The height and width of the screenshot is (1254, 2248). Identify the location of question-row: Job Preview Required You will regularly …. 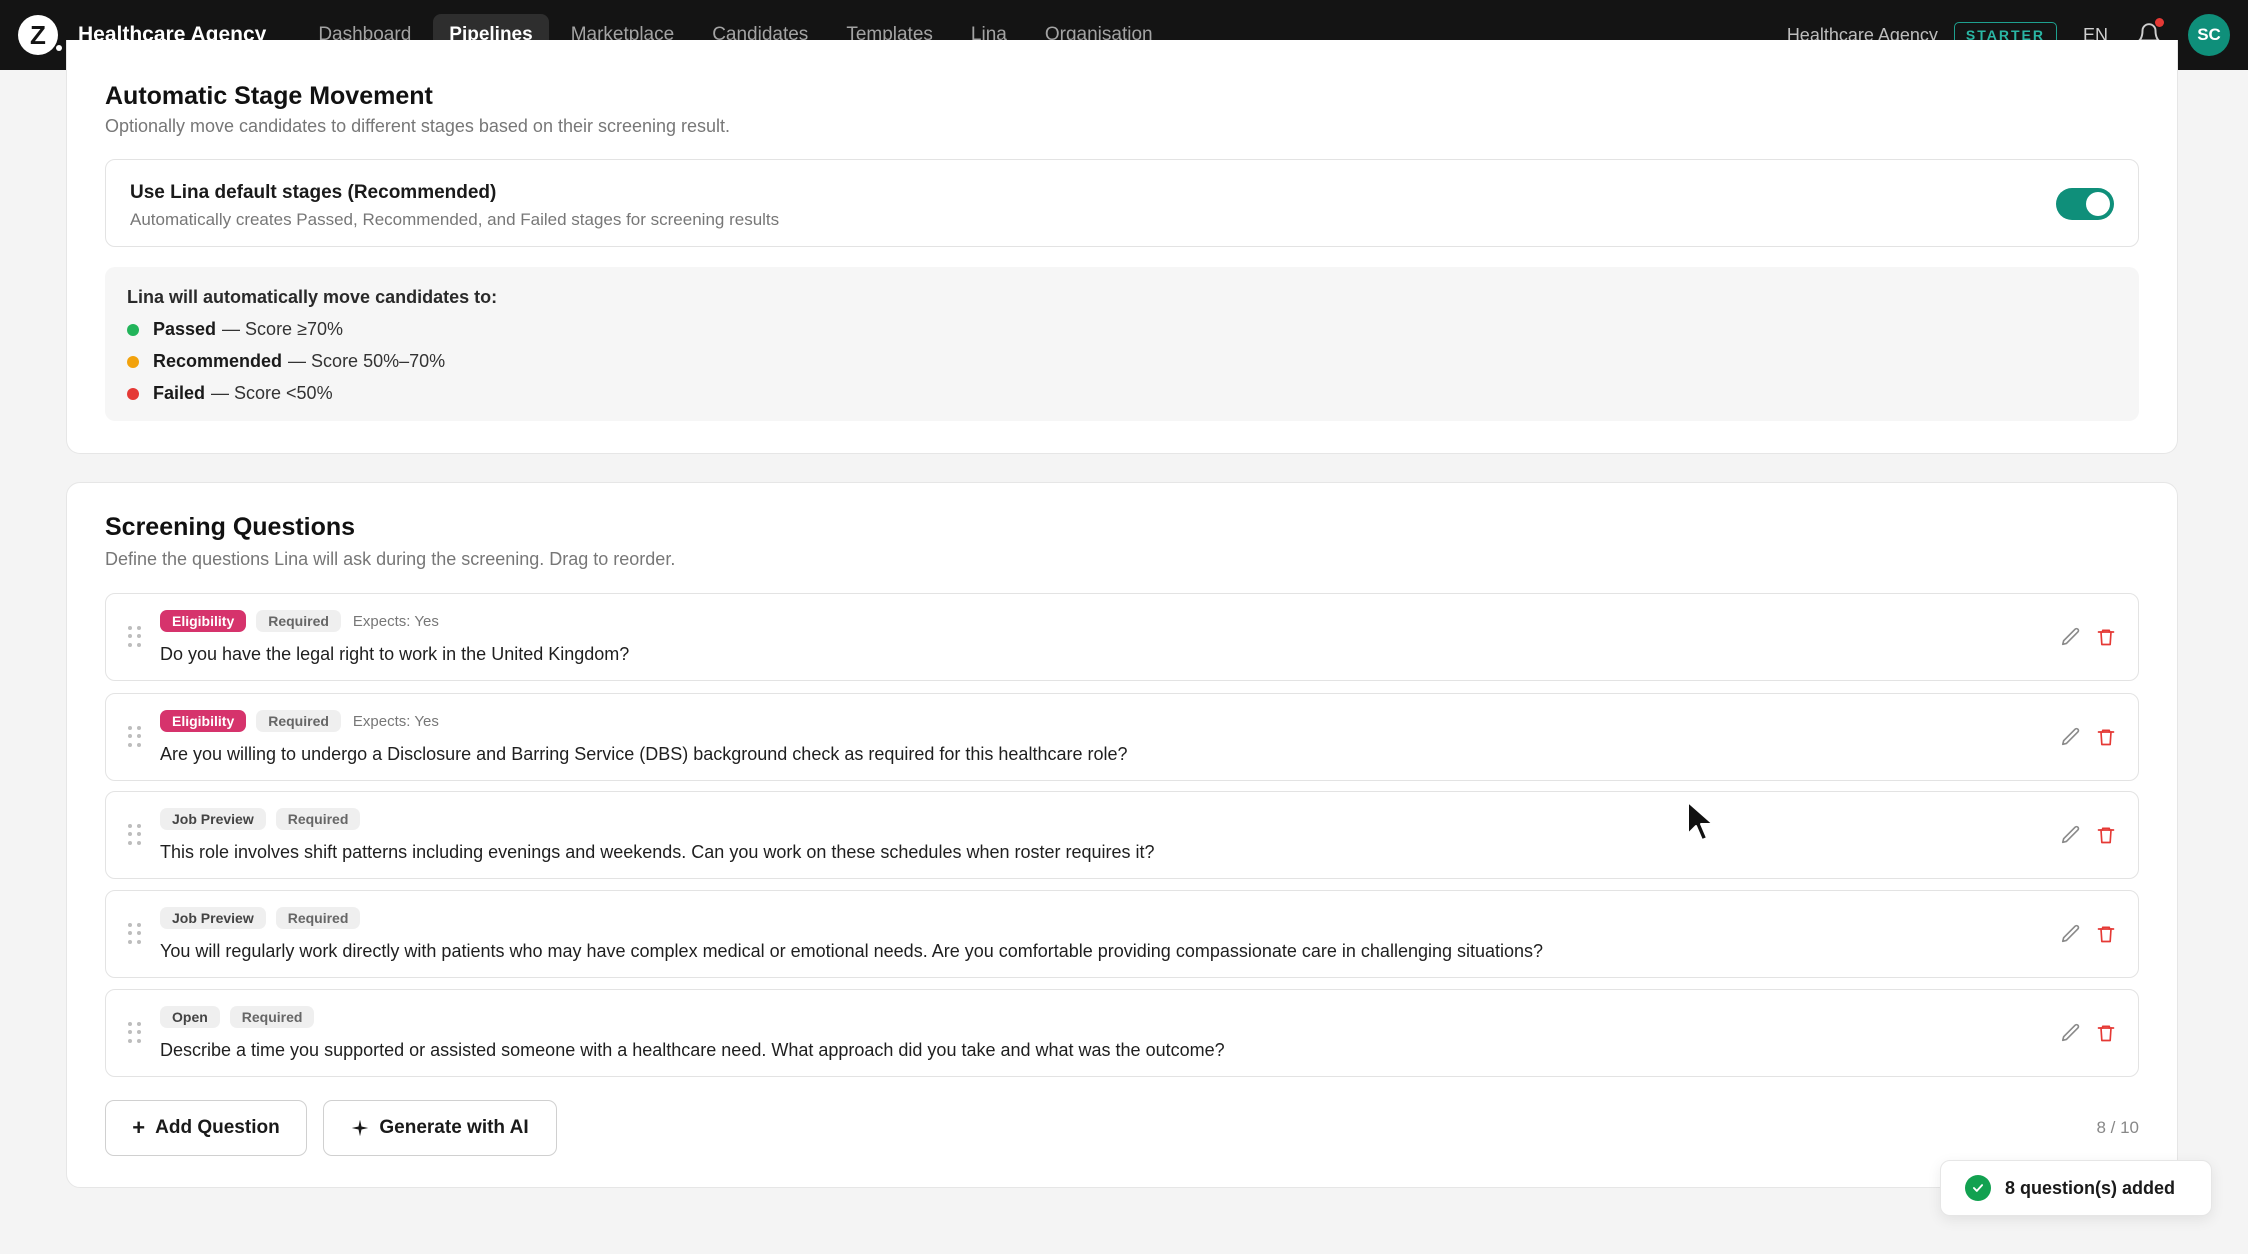
(1122, 934).